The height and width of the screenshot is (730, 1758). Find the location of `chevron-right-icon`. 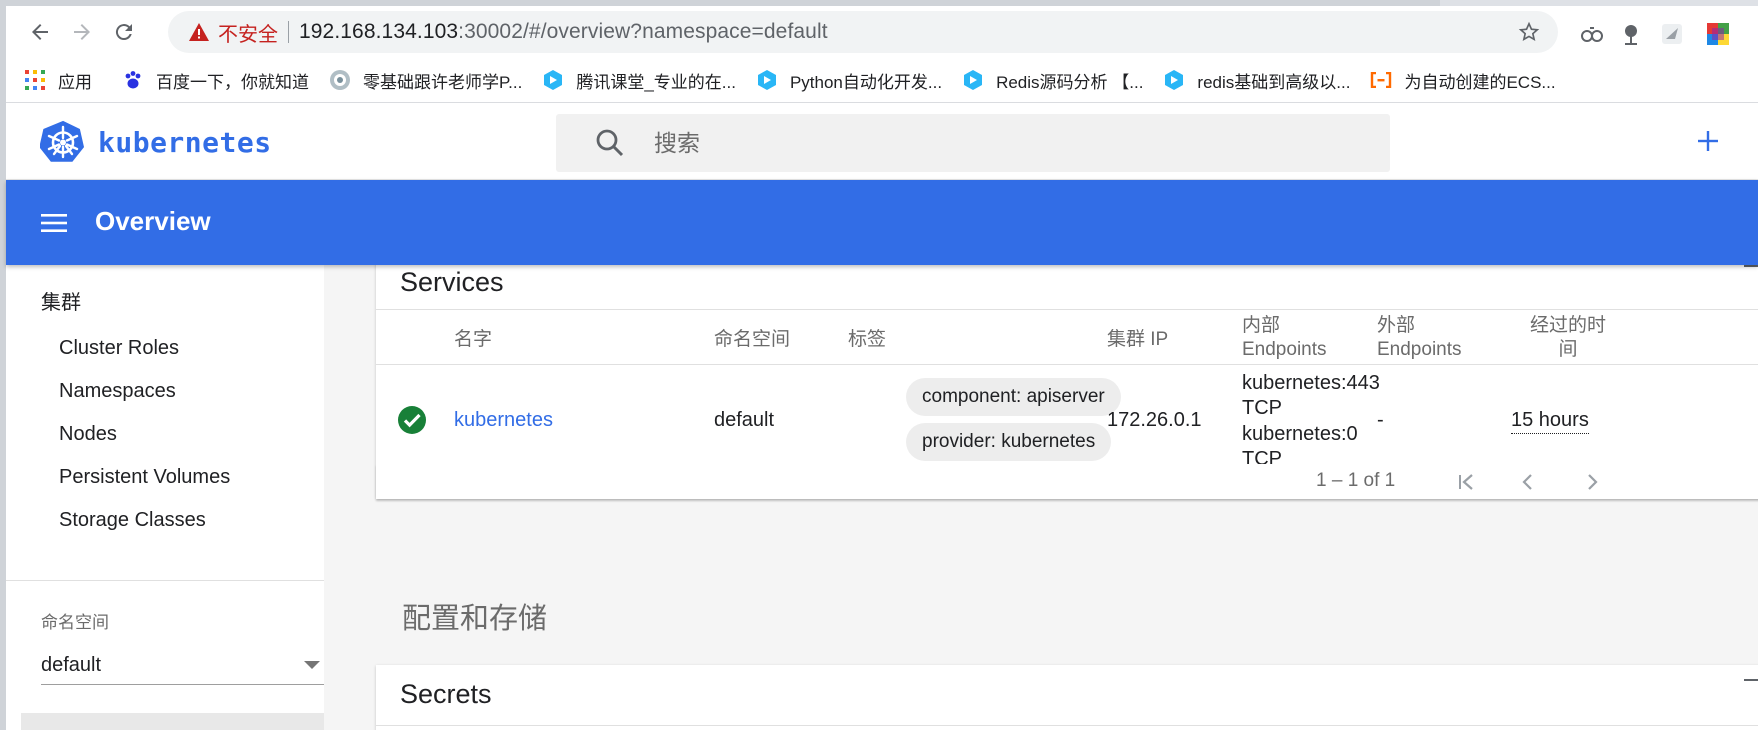

chevron-right-icon is located at coordinates (1593, 482).